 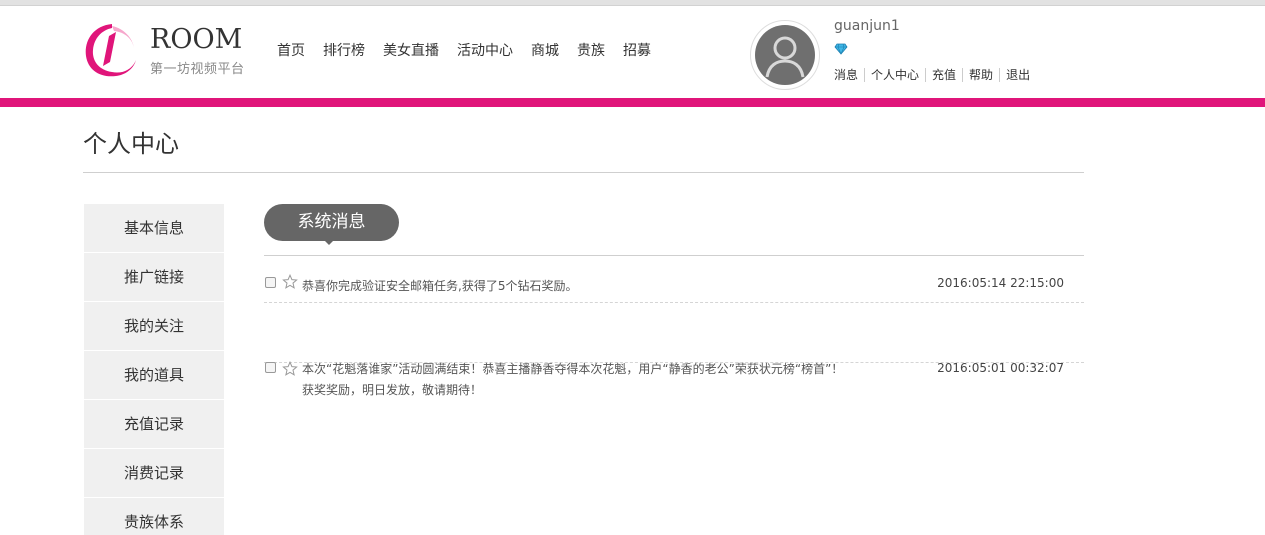 I want to click on user-silhouette-icon, so click(x=785, y=57).